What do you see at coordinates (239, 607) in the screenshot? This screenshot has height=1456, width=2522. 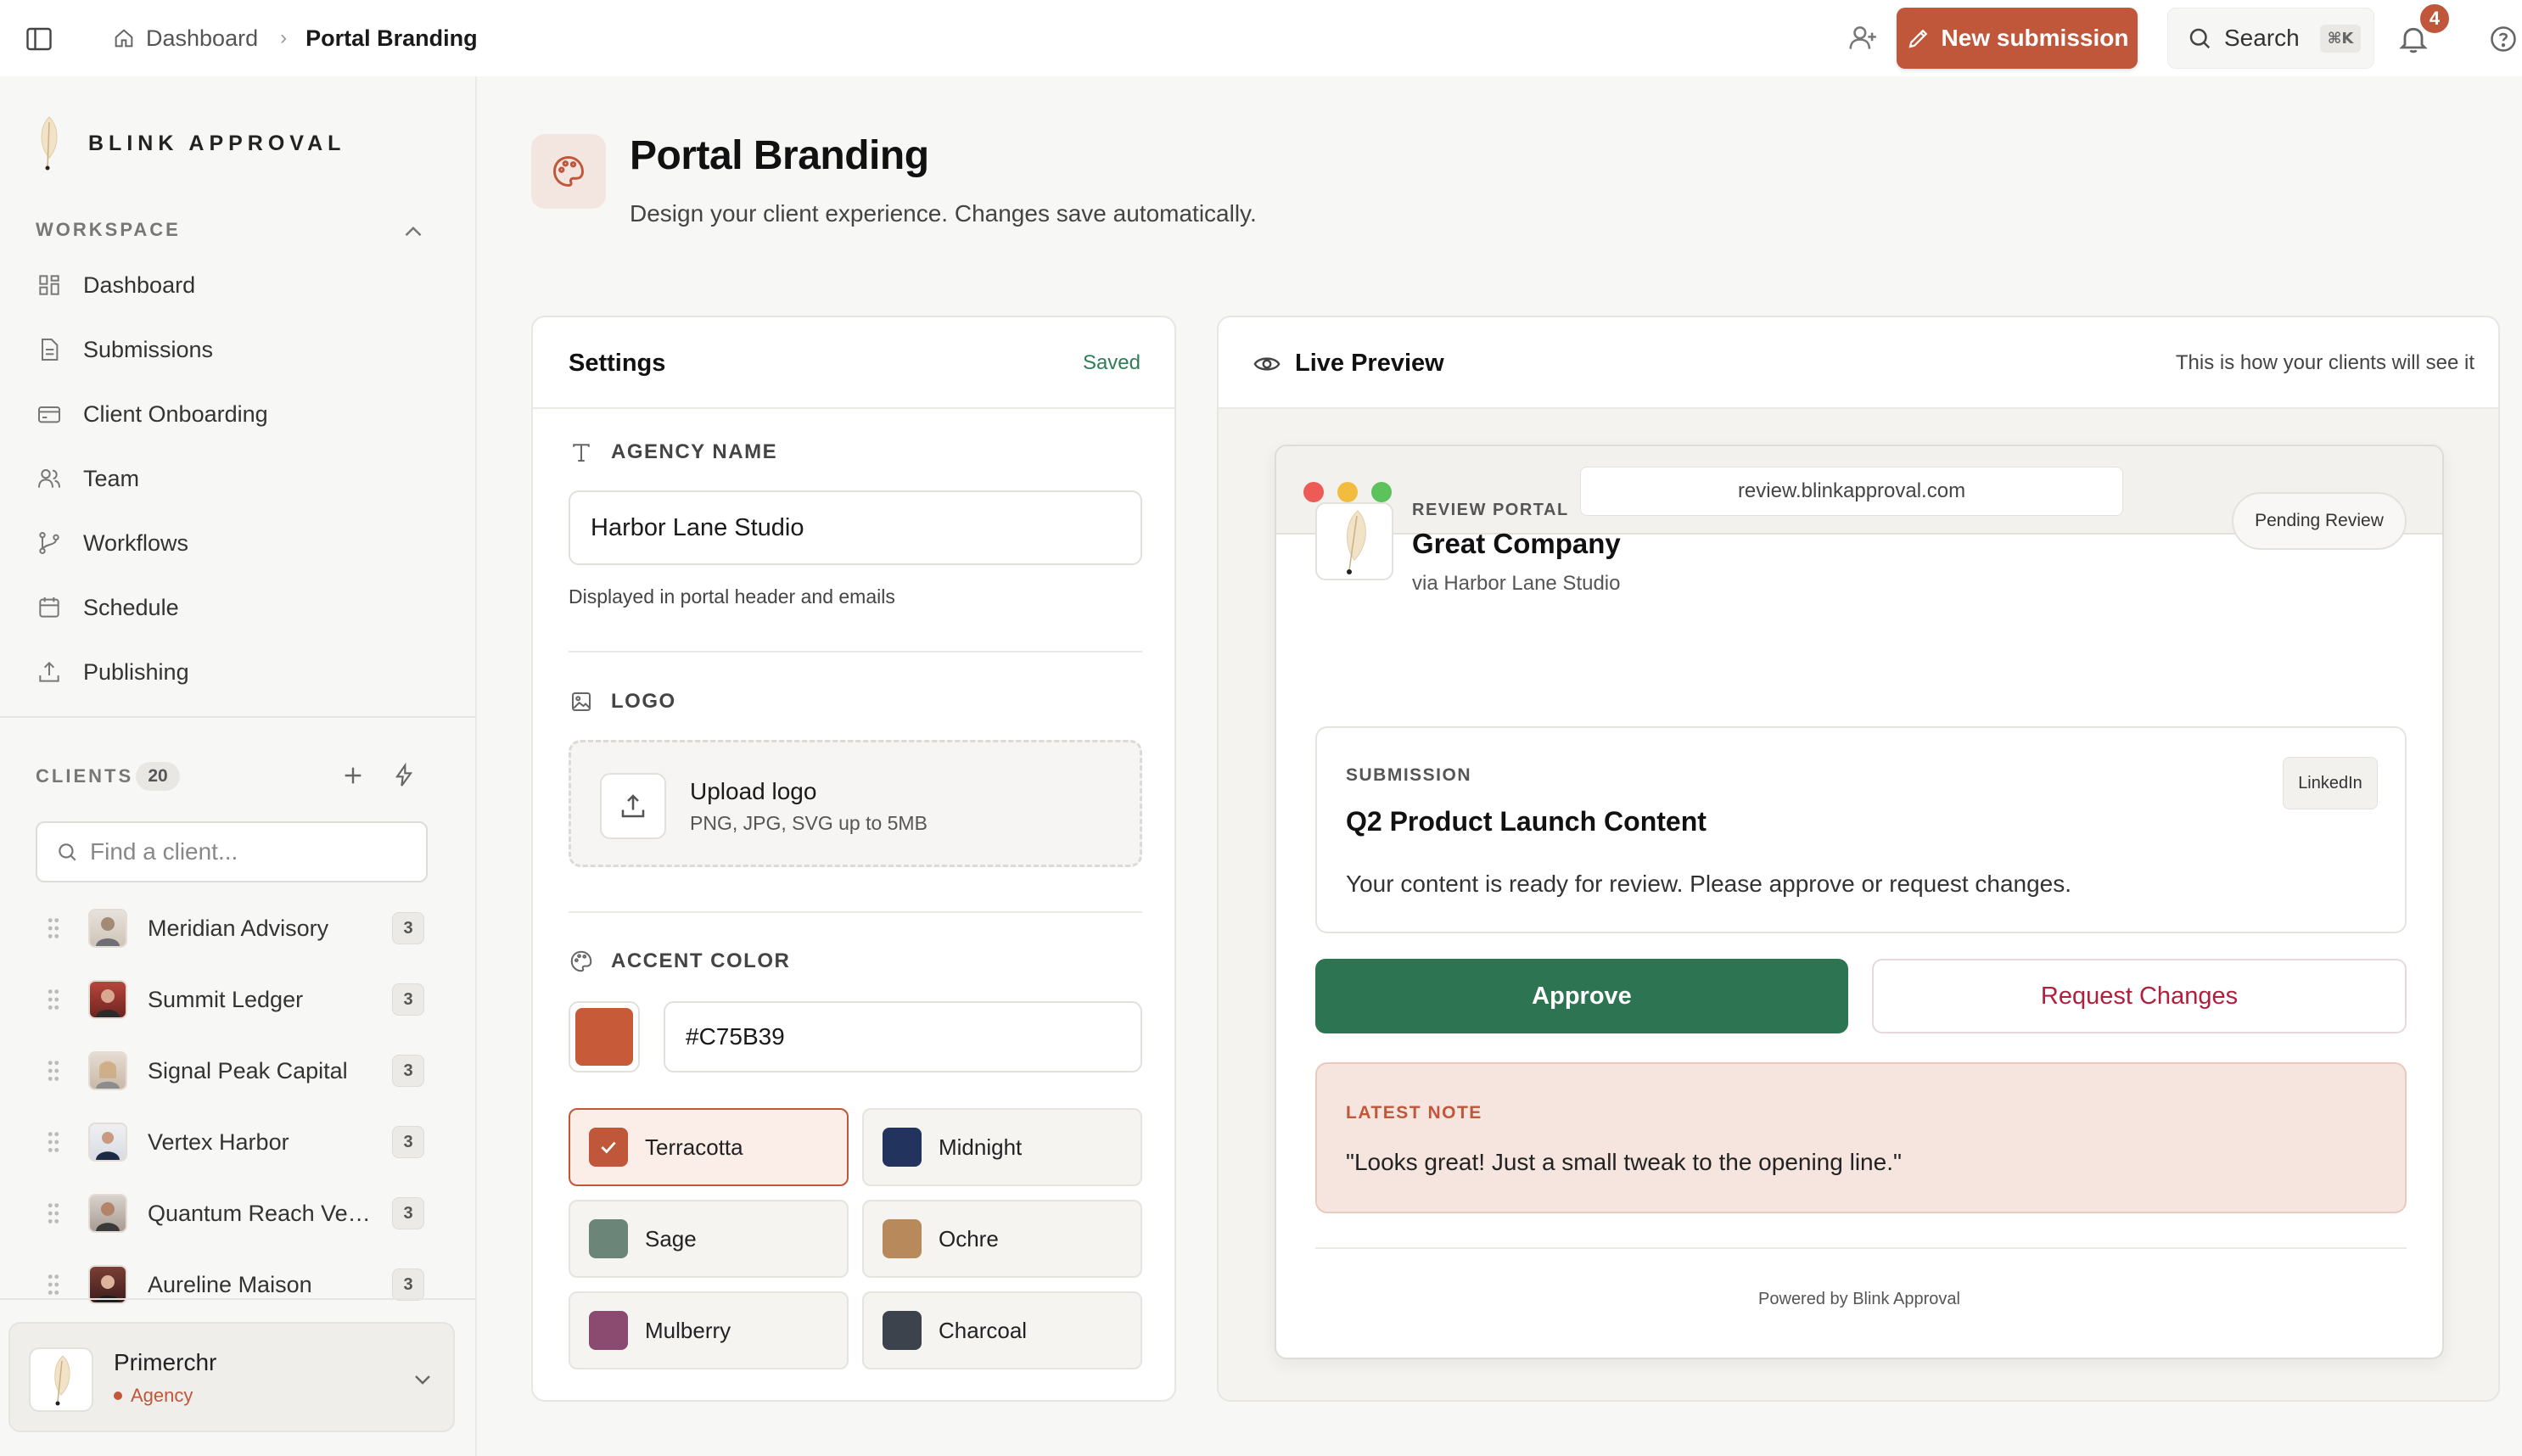 I see `nav-item-schedule: Schedule` at bounding box center [239, 607].